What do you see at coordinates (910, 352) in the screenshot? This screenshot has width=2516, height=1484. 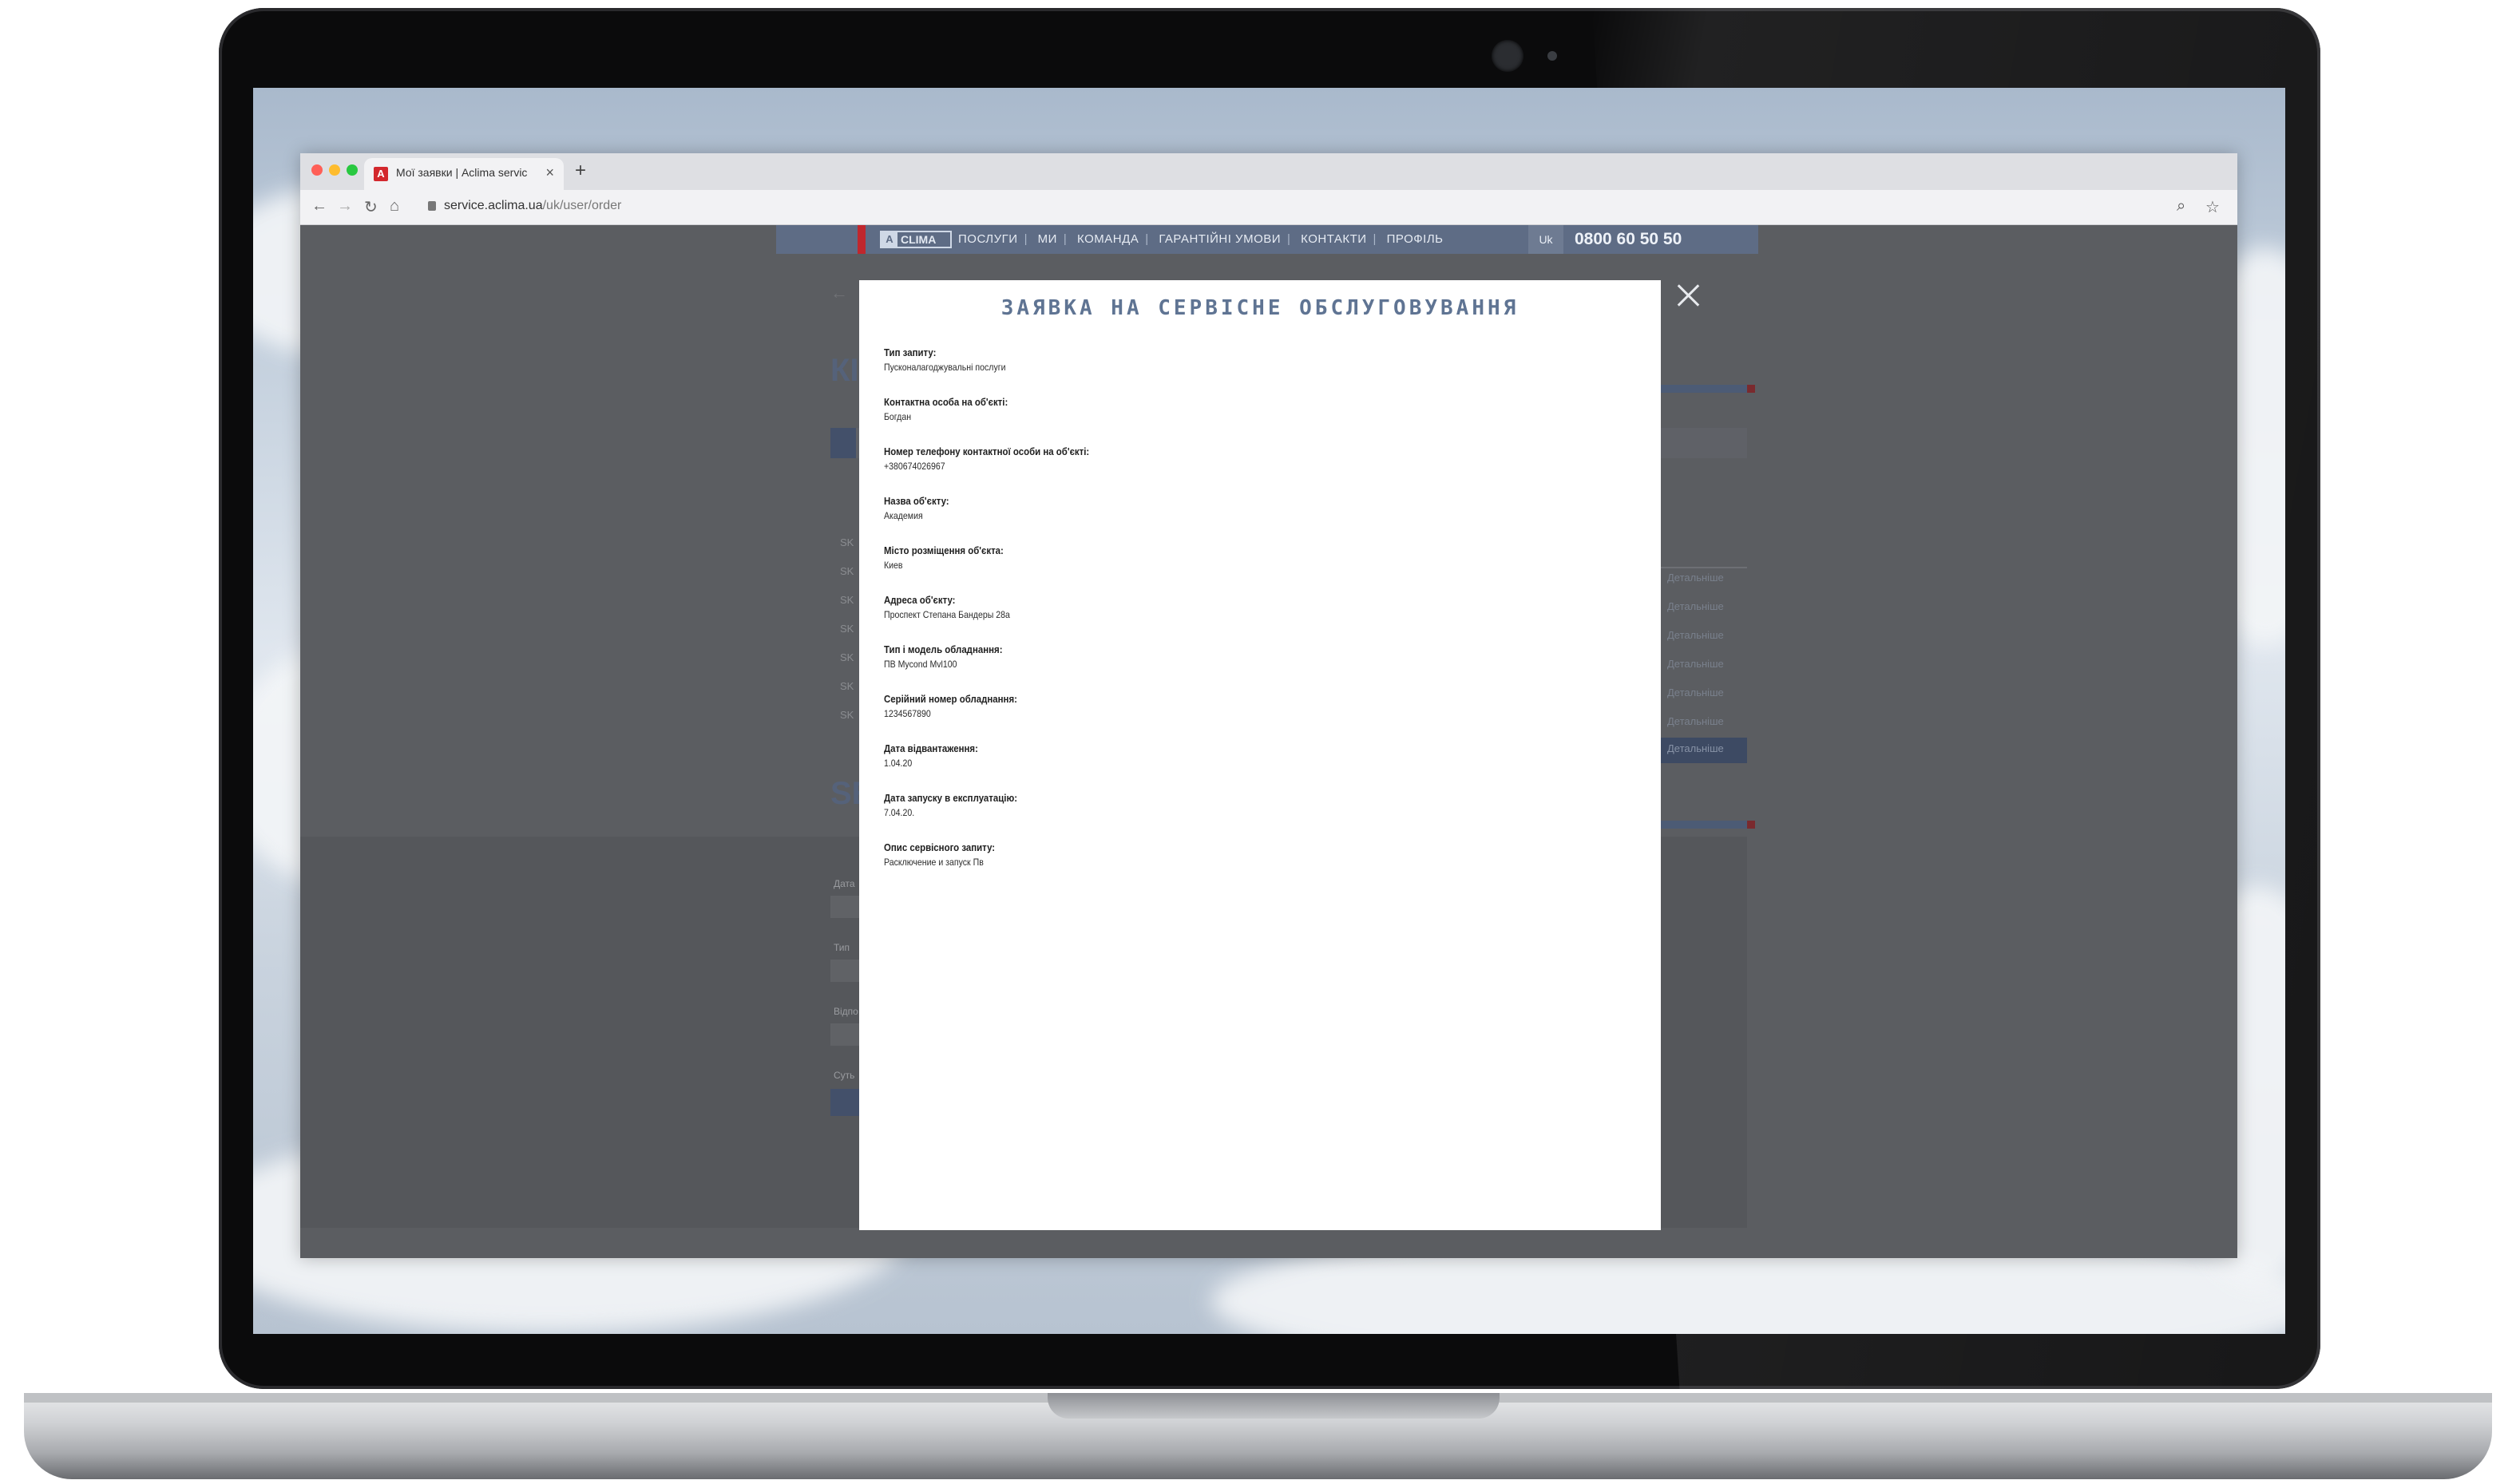 I see `field-label: Тип запиту:` at bounding box center [910, 352].